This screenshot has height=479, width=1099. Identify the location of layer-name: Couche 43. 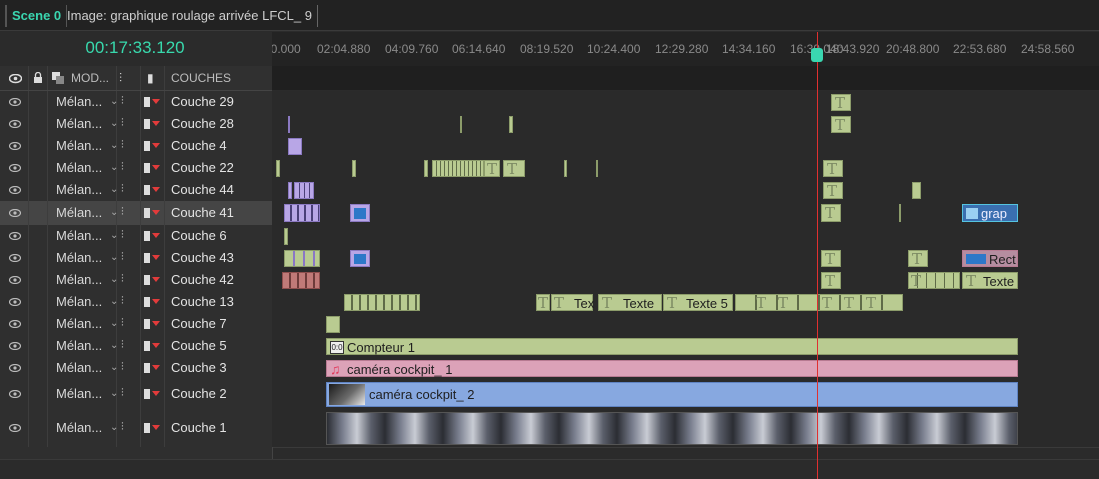
(202, 257).